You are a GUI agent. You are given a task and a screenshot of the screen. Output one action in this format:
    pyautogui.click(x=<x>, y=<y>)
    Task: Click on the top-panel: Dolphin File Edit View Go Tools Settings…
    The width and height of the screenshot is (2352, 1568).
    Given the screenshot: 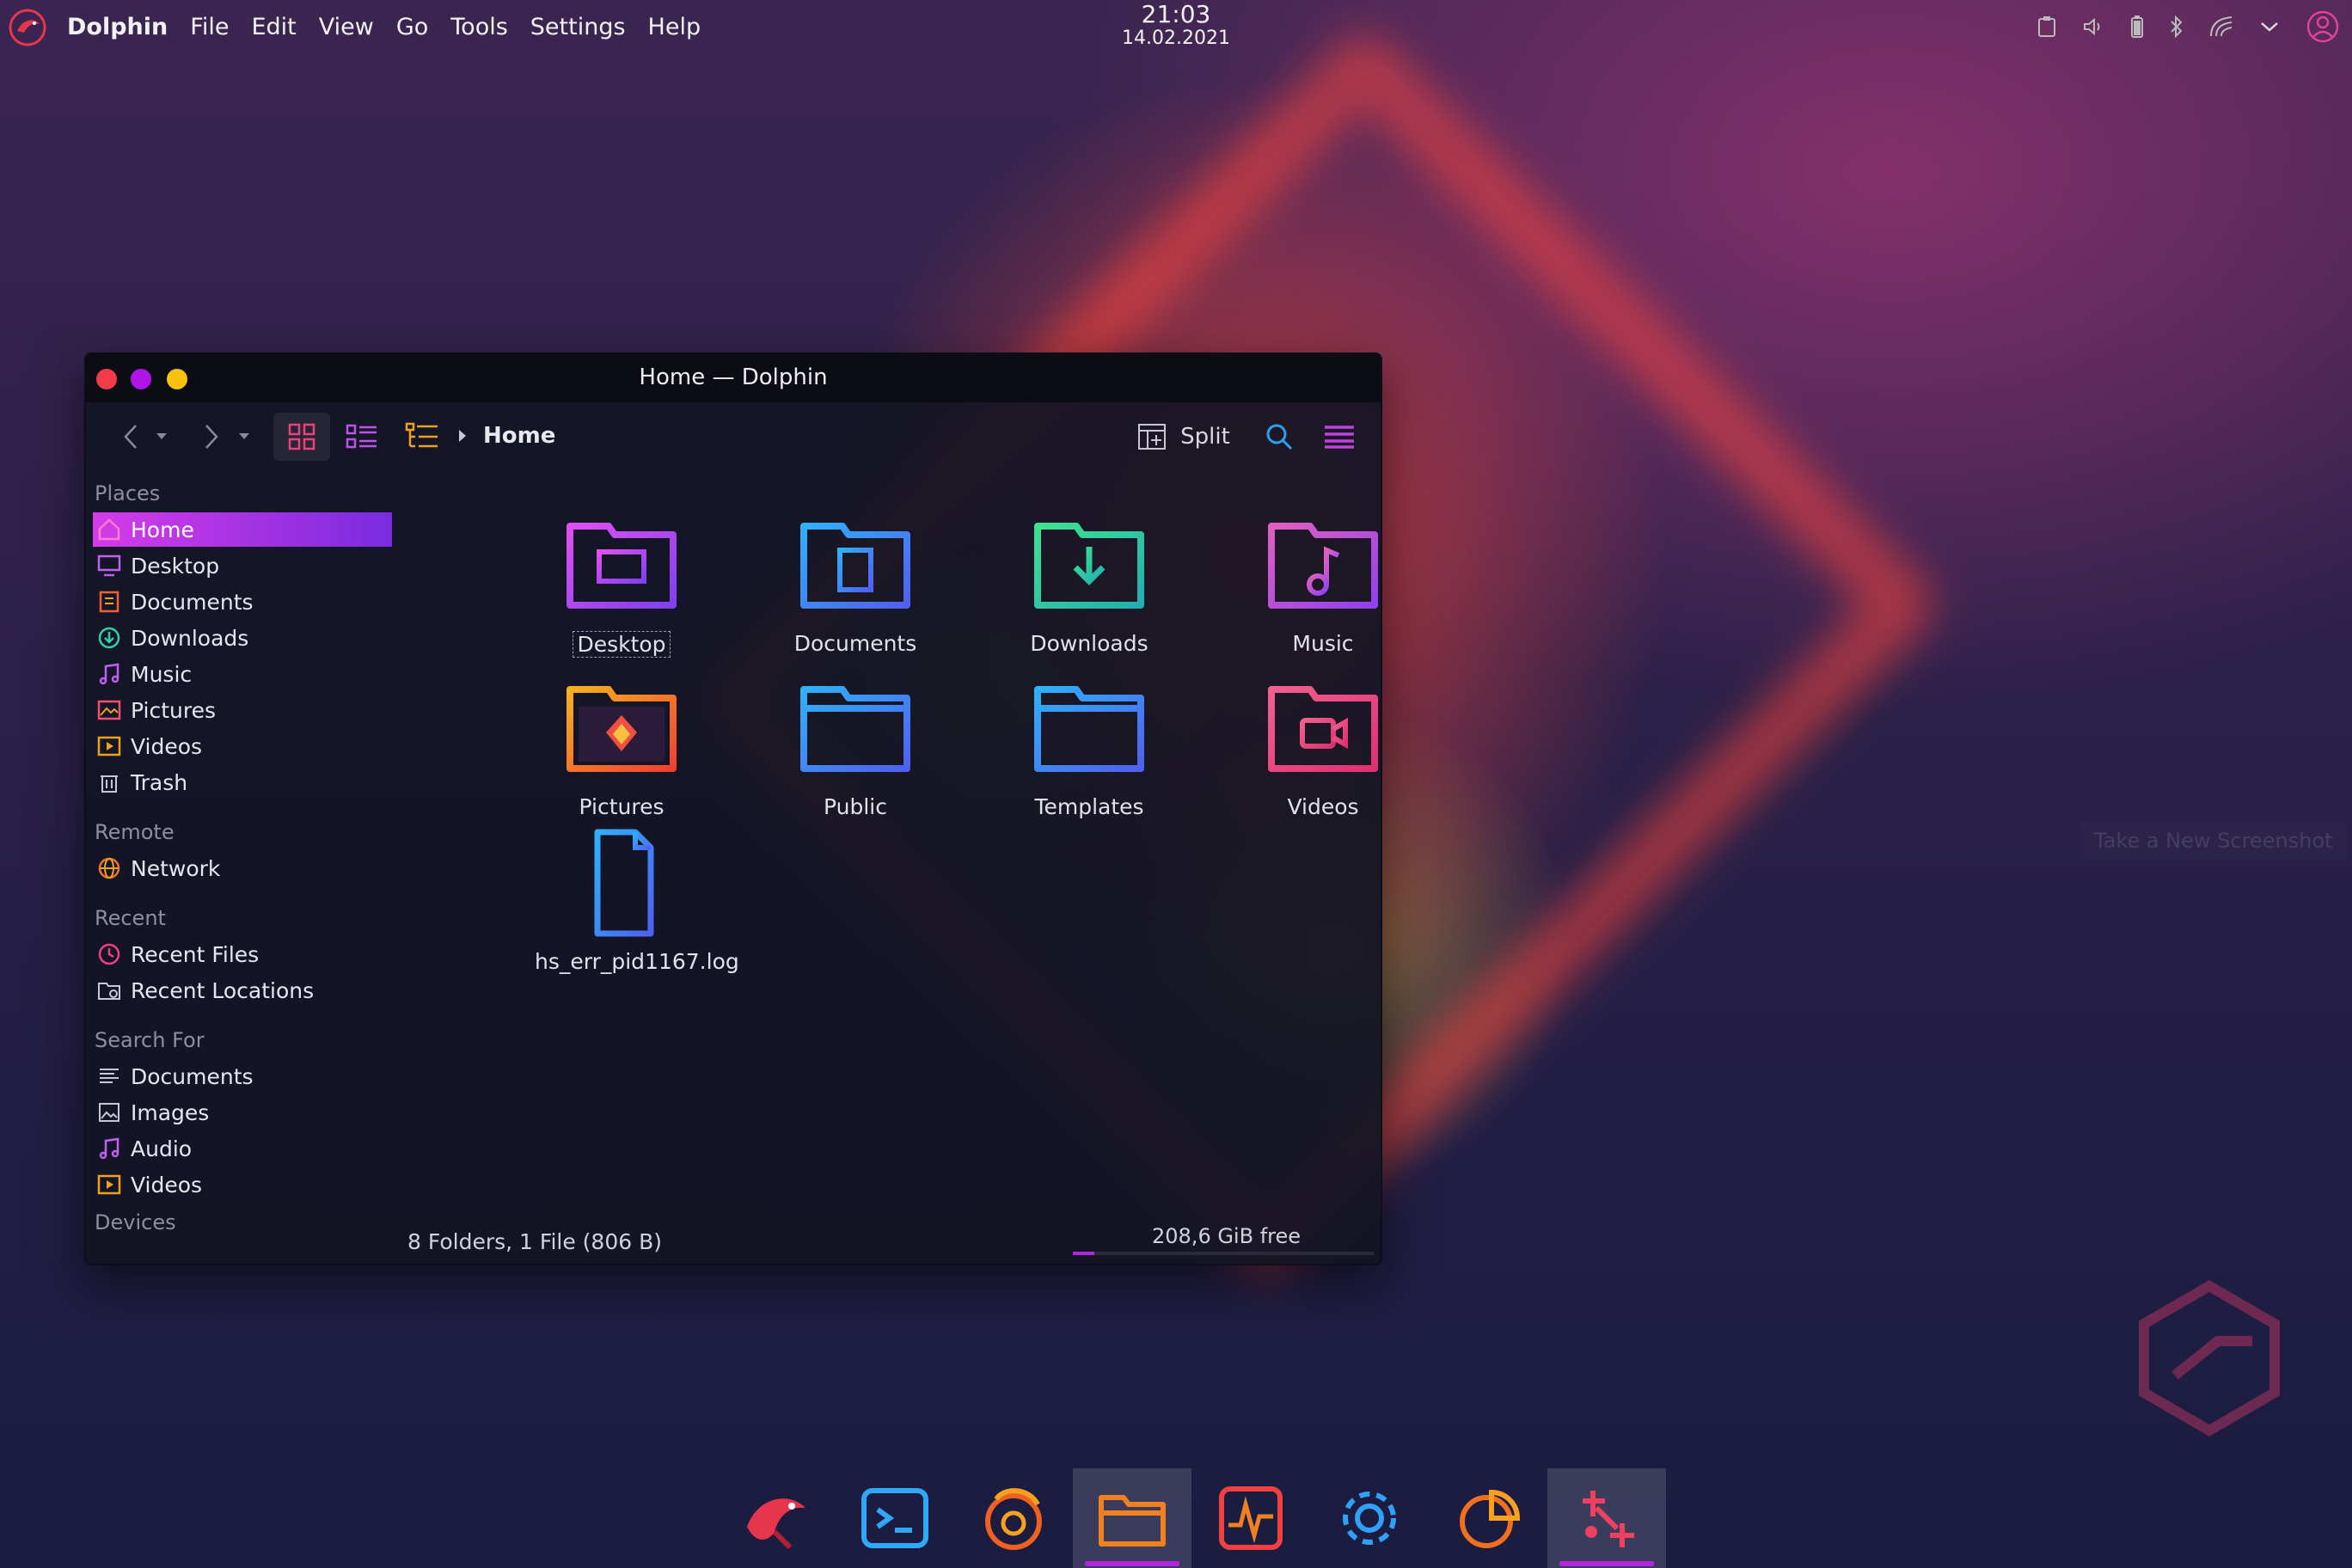 What is the action you would take?
    pyautogui.click(x=1176, y=26)
    